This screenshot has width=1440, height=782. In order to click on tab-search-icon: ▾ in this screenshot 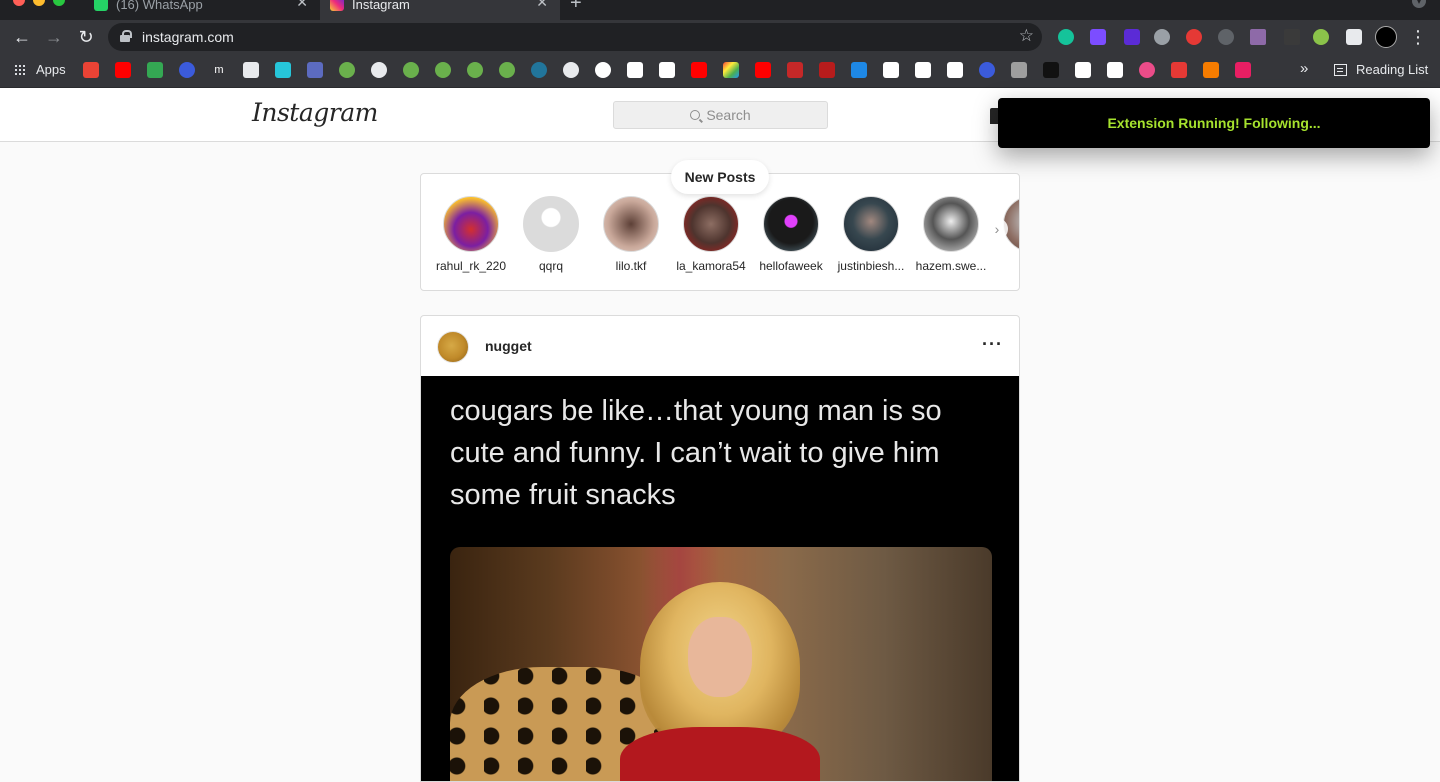, I will do `click(1419, 4)`.